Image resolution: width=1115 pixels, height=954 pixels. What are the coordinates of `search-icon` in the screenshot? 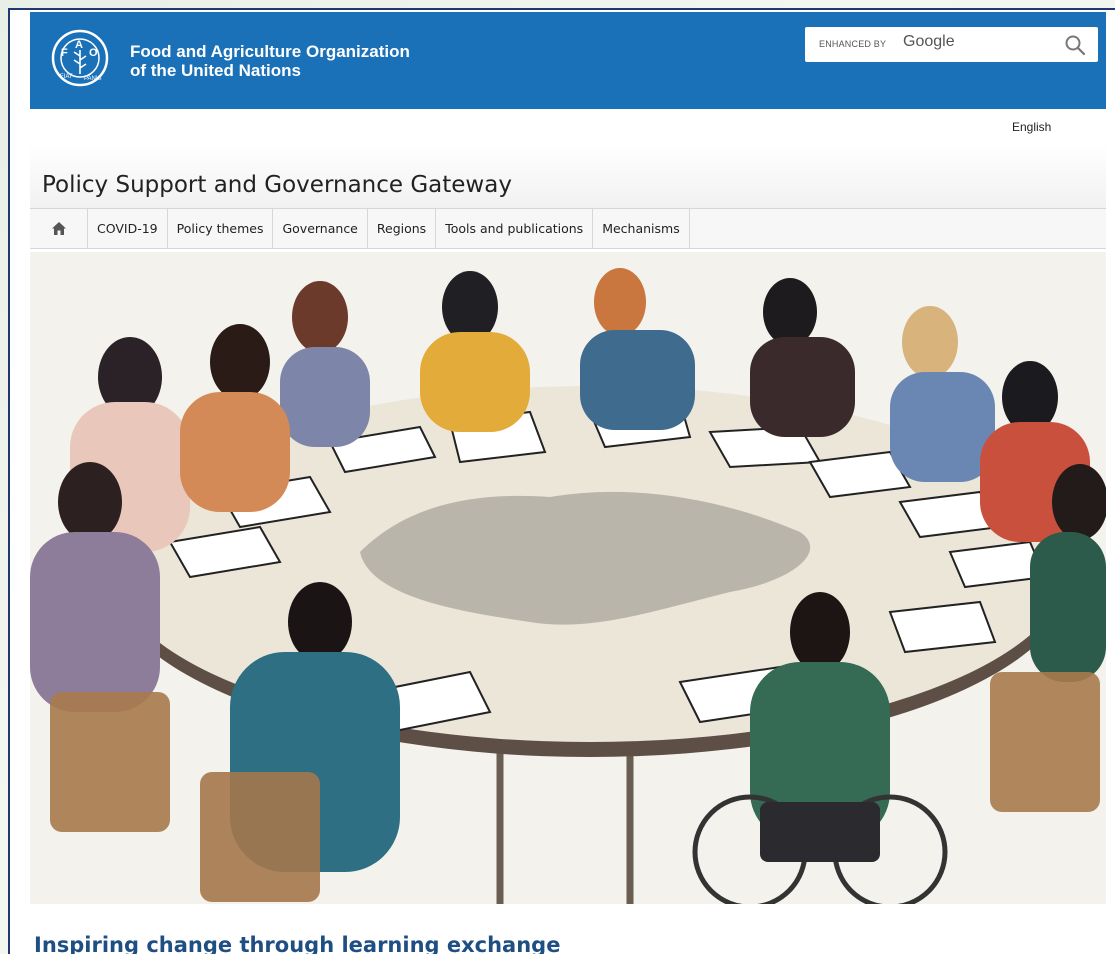 It's located at (1075, 45).